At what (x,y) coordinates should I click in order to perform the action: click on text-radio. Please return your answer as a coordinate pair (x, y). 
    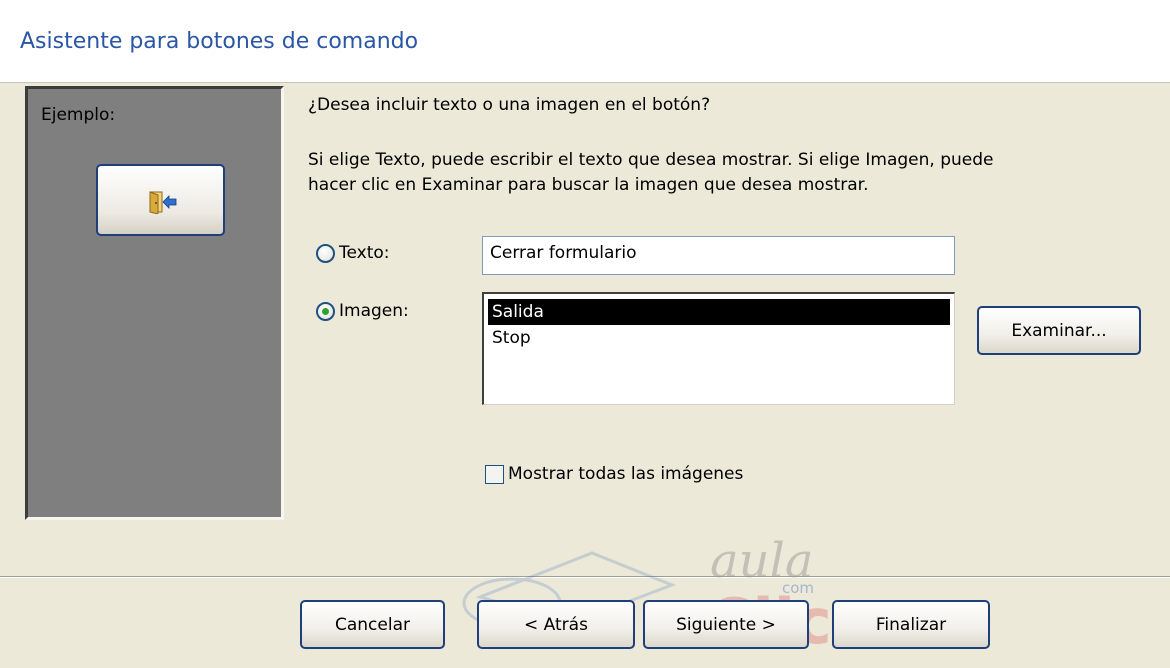
    Looking at the image, I should click on (325, 253).